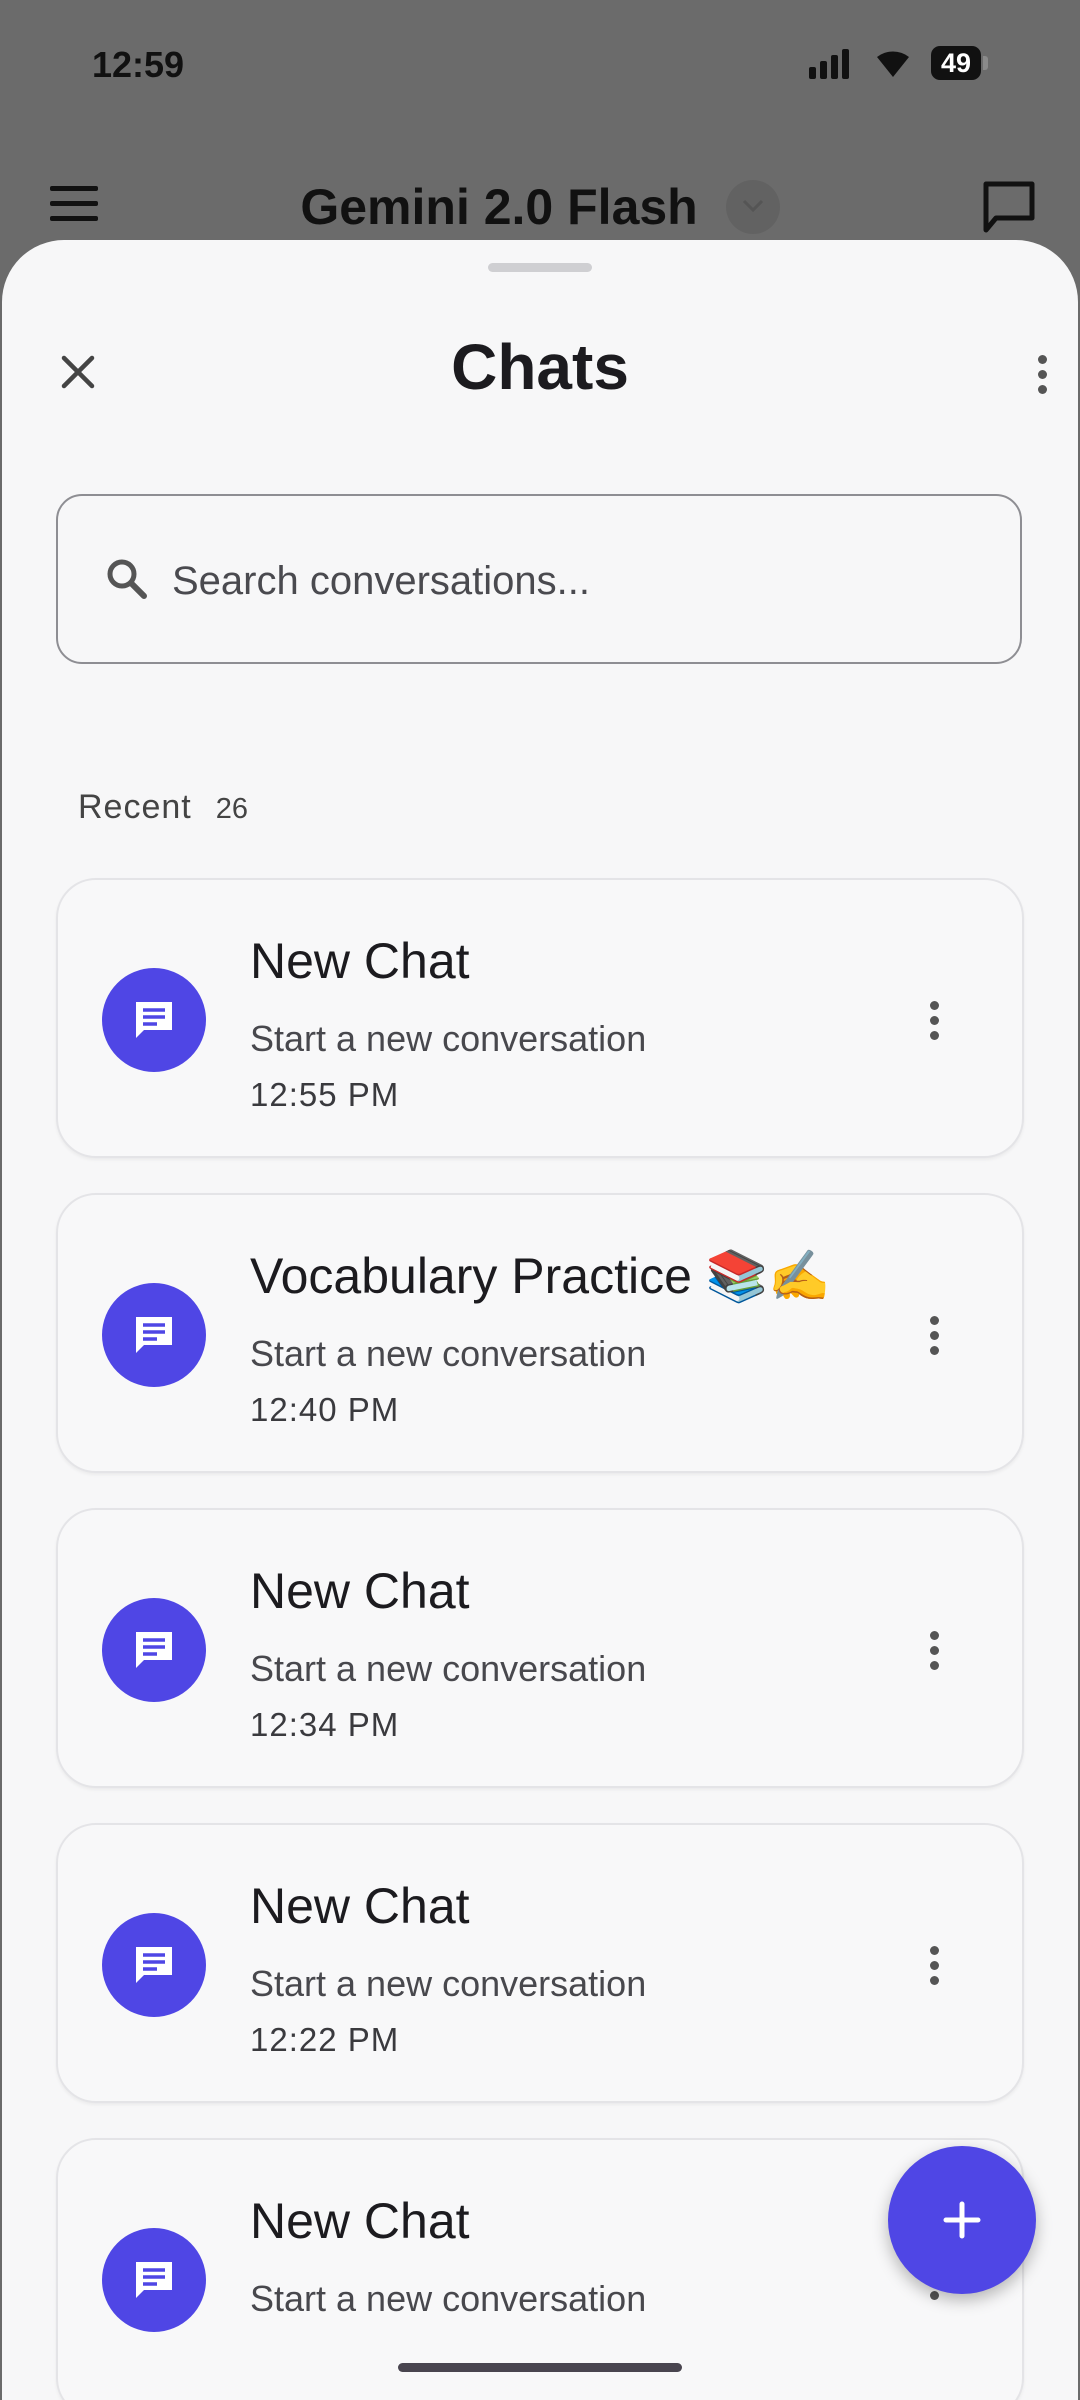  Describe the element at coordinates (893, 63) in the screenshot. I see `wifi-icon` at that location.